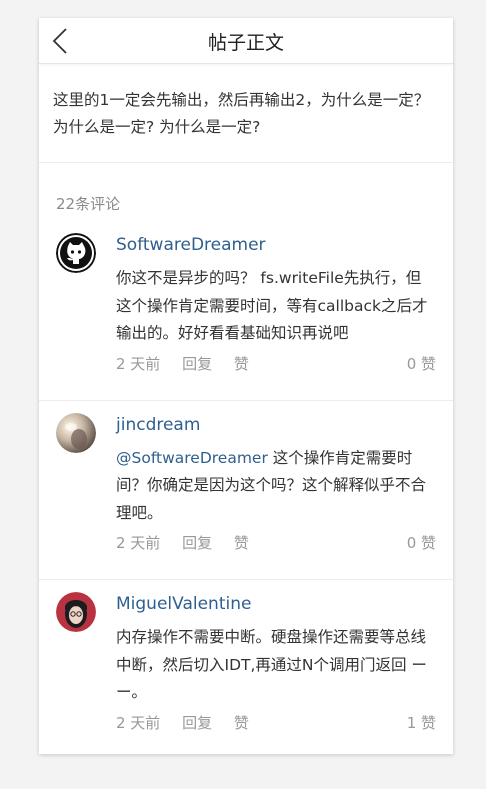 Image resolution: width=486 pixels, height=789 pixels. Describe the element at coordinates (276, 733) in the screenshot. I see `comment-meta: 2 天前 回复 赞 1 赞` at that location.